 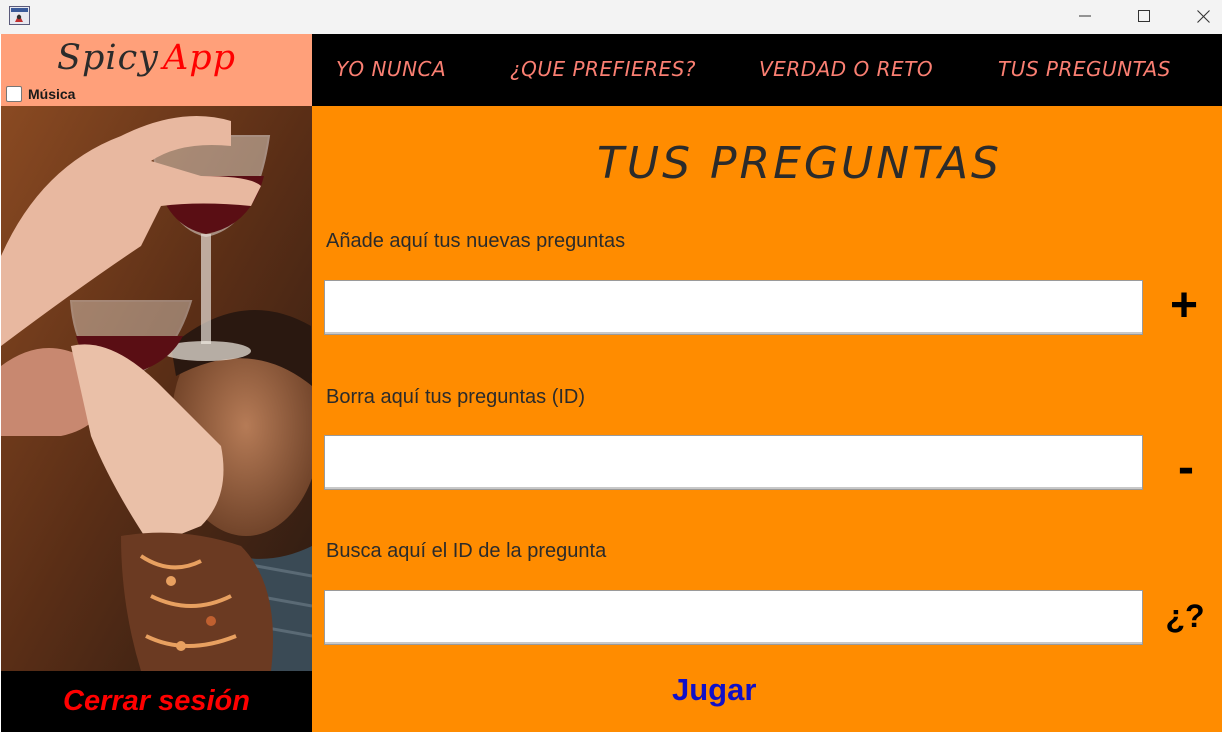 I want to click on add-question-button: +, so click(x=1184, y=305).